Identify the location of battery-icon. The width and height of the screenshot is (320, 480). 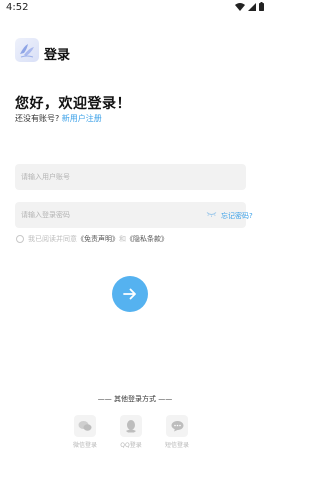
(261, 6).